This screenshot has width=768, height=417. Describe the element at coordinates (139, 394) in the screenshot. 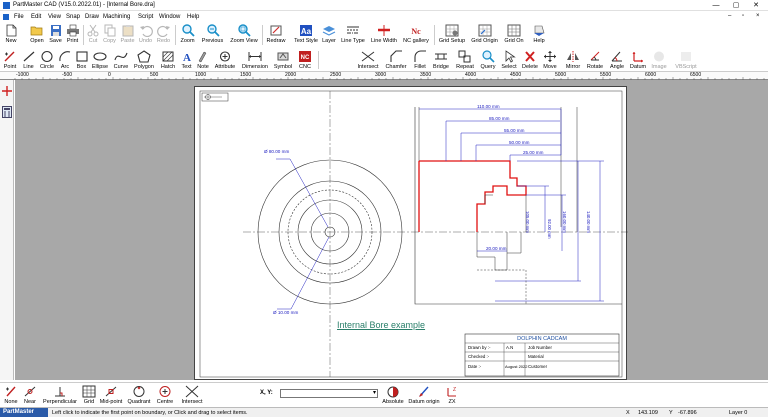

I see `snap-quadrant: Quadrant` at that location.